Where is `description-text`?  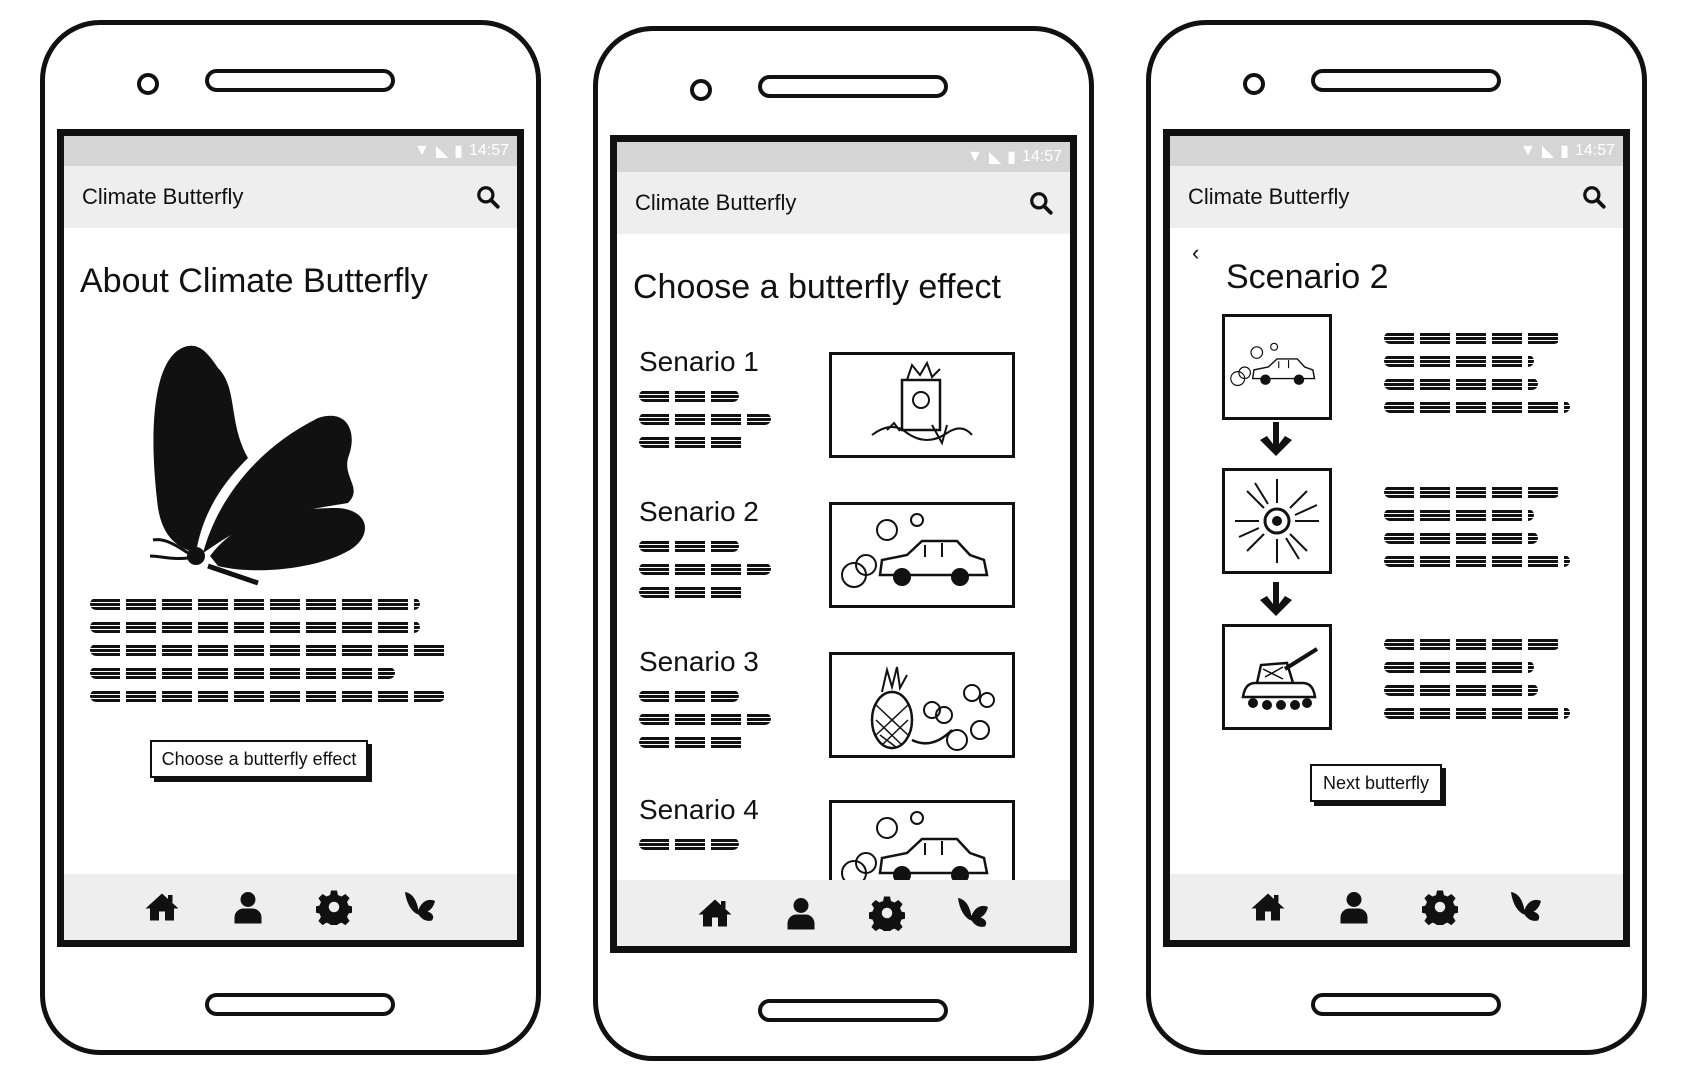 description-text is located at coordinates (270, 655).